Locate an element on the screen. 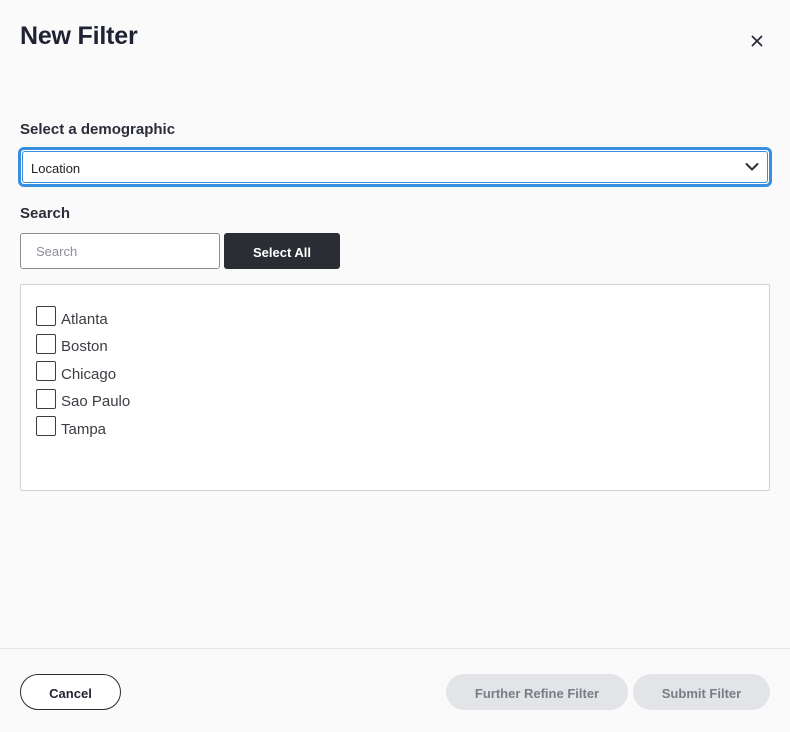 This screenshot has width=790, height=732. checkbox-sao-paulo is located at coordinates (46, 398).